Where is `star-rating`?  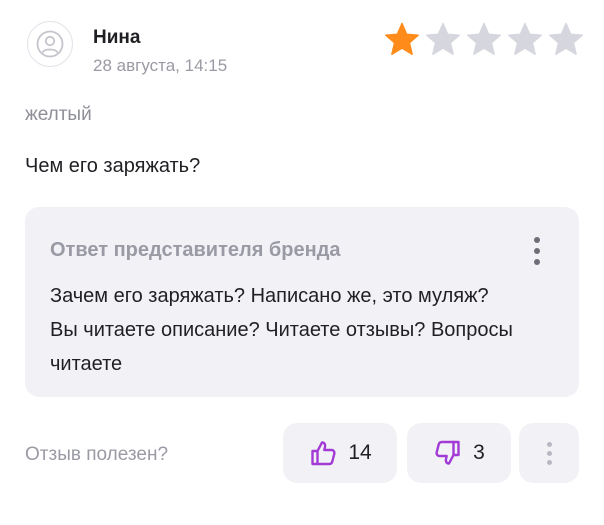 star-rating is located at coordinates (484, 39).